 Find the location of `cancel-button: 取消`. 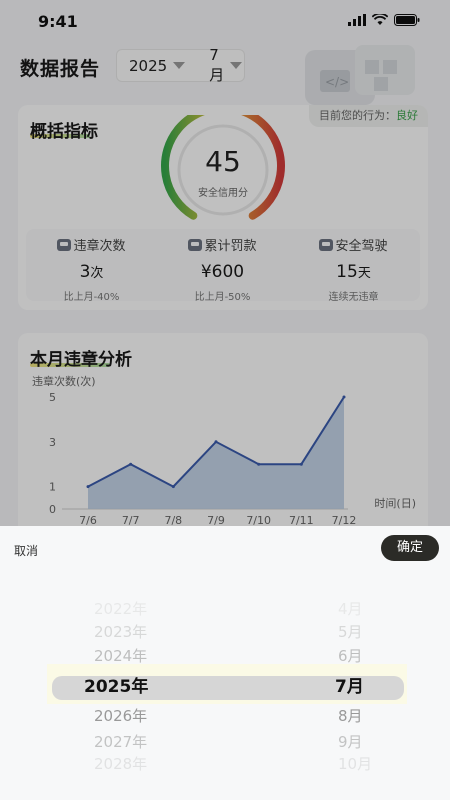

cancel-button: 取消 is located at coordinates (26, 550).